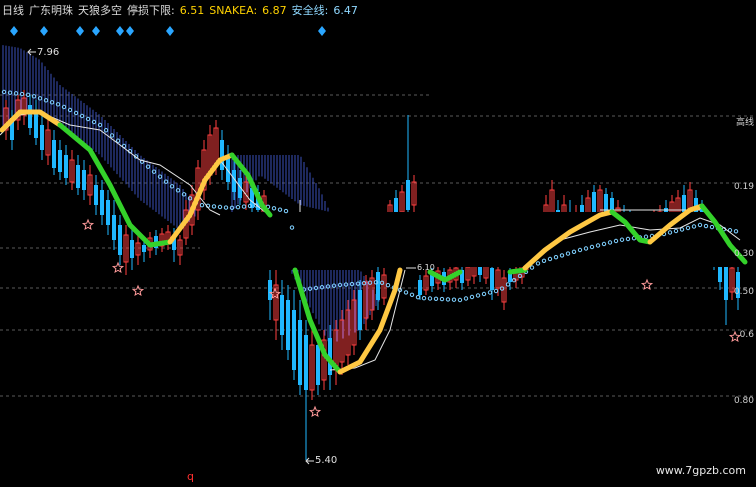 The image size is (756, 487). What do you see at coordinates (746, 335) in the screenshot?
I see `axis-label-0-6: 0.6` at bounding box center [746, 335].